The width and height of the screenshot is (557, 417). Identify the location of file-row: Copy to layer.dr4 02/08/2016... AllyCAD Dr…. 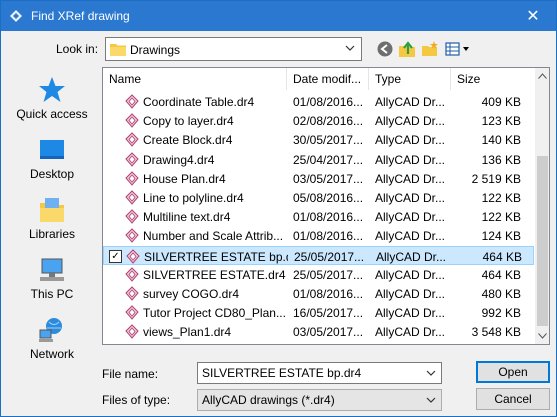
(318, 120).